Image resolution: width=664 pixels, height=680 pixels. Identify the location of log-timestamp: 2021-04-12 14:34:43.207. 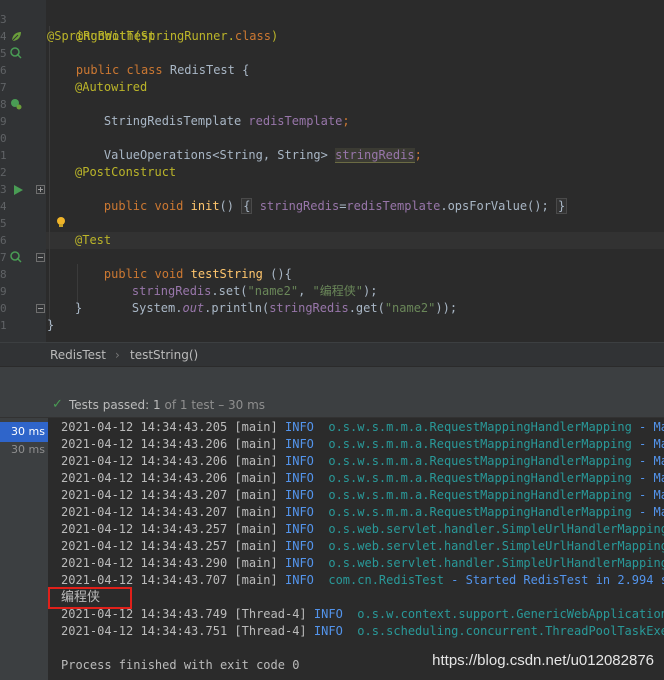
(144, 495).